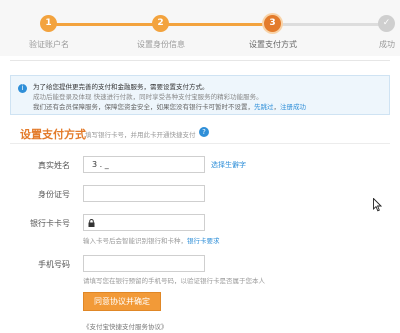 This screenshot has height=333, width=400. I want to click on notice-line-3-text: 我们还有会员保障服务，保障您资金安全，如果您没有银行卡可暂时不设置，, so click(143, 107).